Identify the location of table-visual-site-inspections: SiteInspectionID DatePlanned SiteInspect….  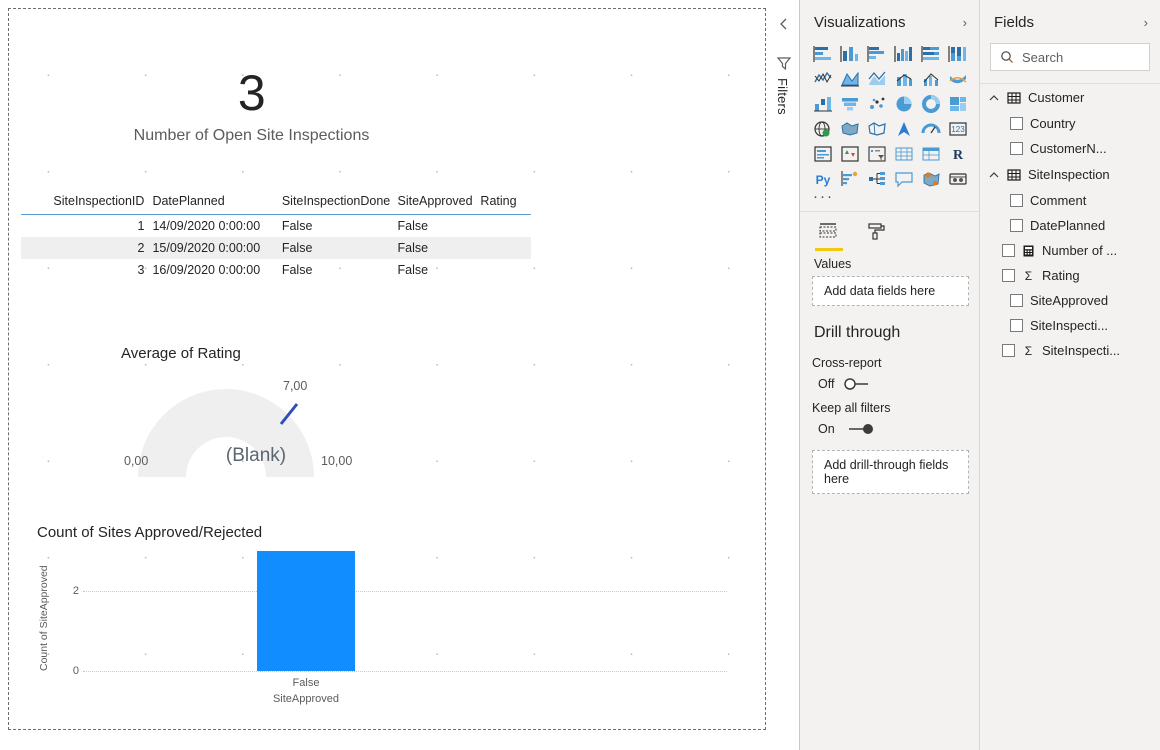
(276, 236).